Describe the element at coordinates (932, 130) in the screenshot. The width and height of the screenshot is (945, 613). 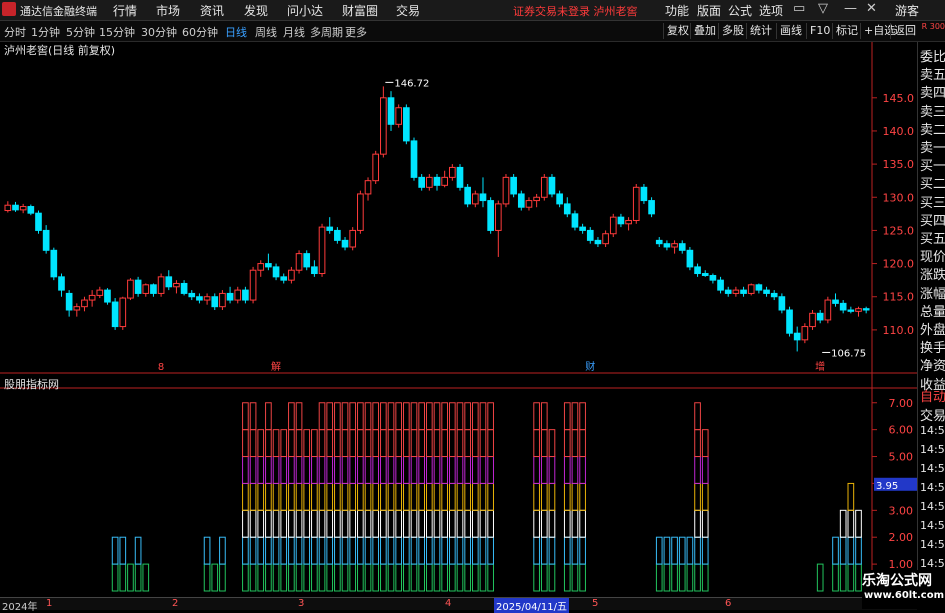
I see `quote-label-4: 卖二` at that location.